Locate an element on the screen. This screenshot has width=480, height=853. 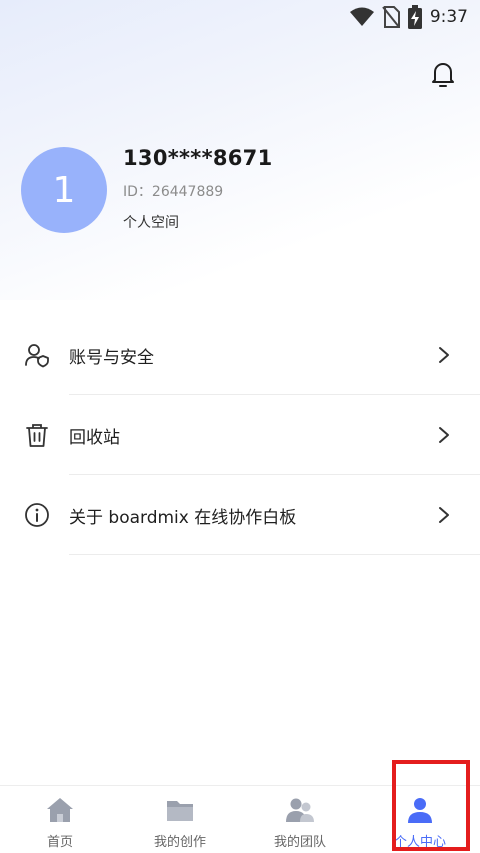
avatar: 1 is located at coordinates (64, 190).